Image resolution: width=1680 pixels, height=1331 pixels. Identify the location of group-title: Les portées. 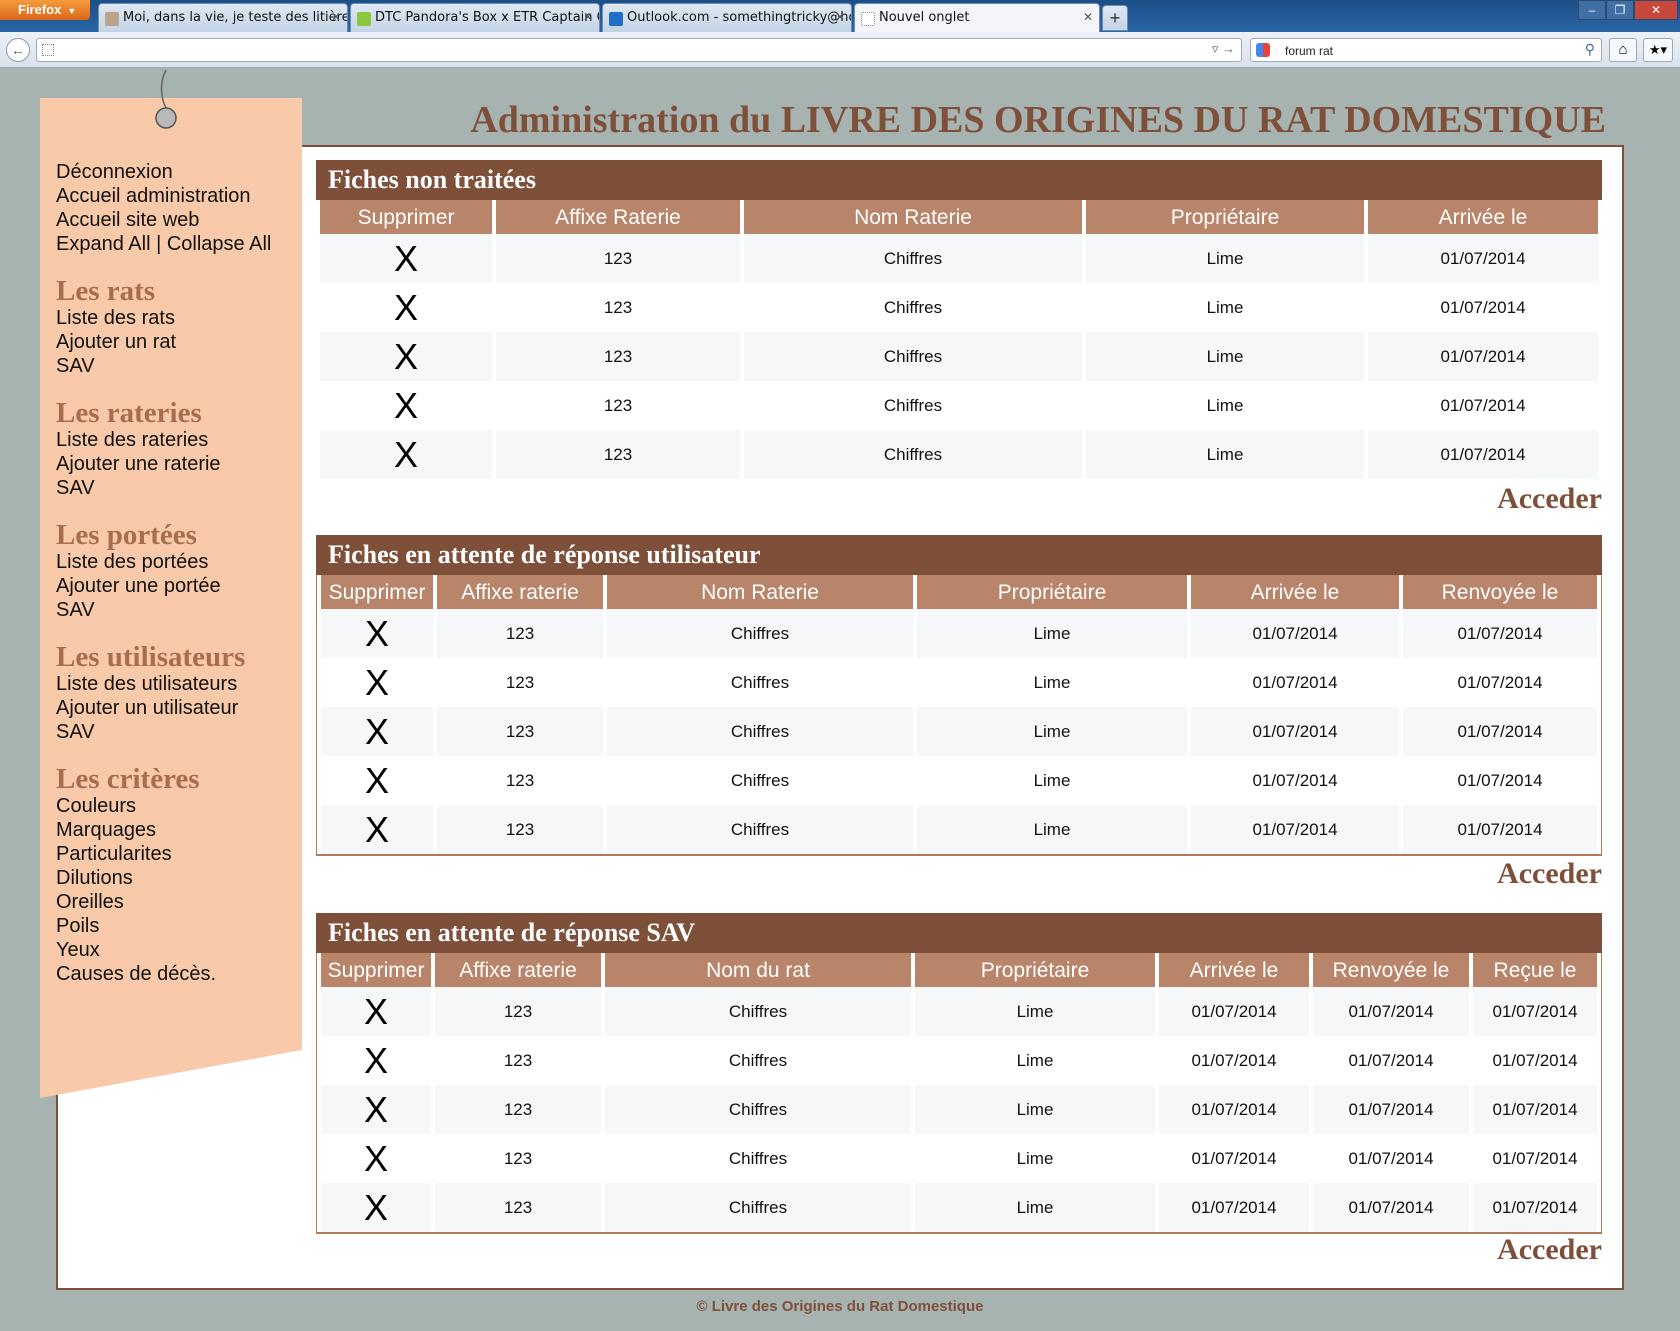
(176, 535).